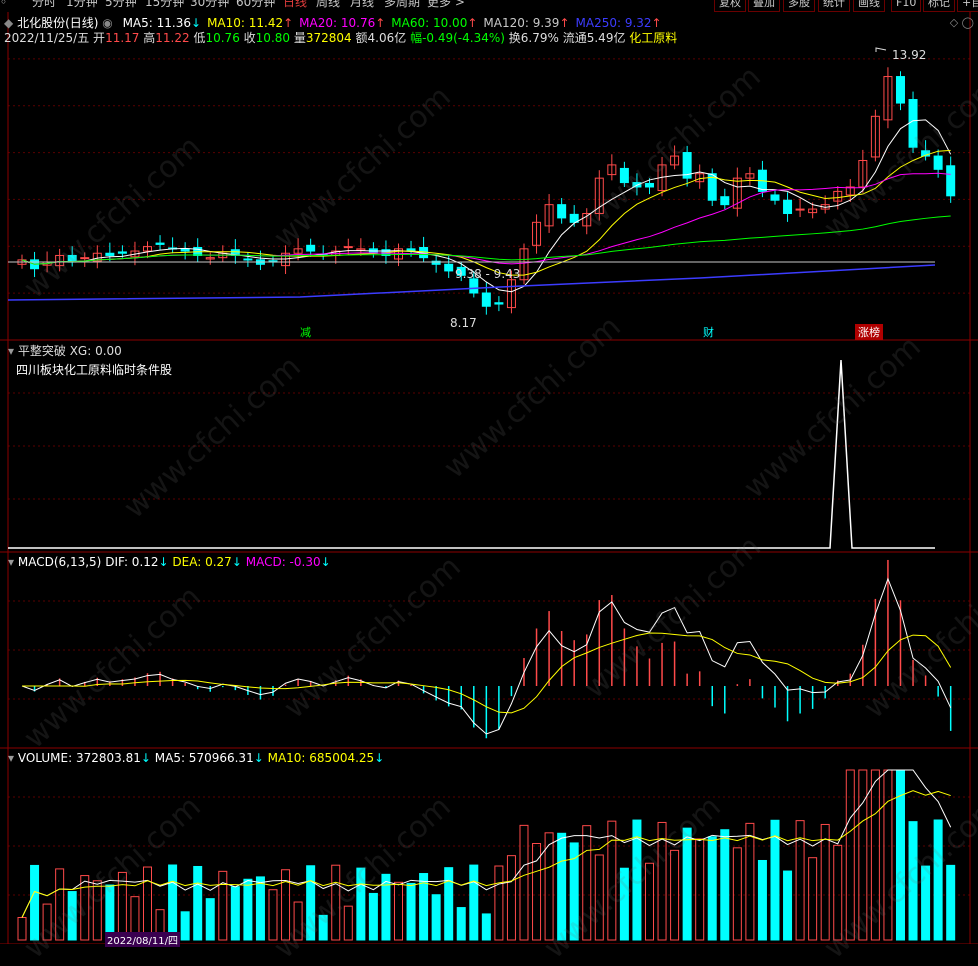 Image resolution: width=978 pixels, height=966 pixels. What do you see at coordinates (708, 332) in the screenshot?
I see `financial-report-tag: 财` at bounding box center [708, 332].